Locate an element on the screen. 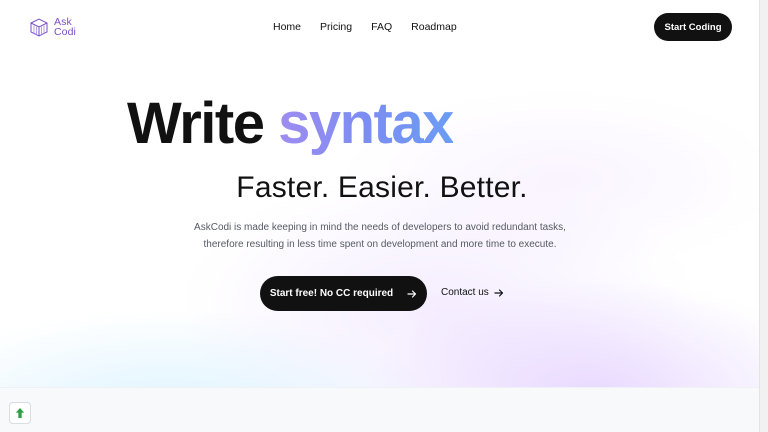 The image size is (768, 432). contact-us-link: Contact us is located at coordinates (472, 293).